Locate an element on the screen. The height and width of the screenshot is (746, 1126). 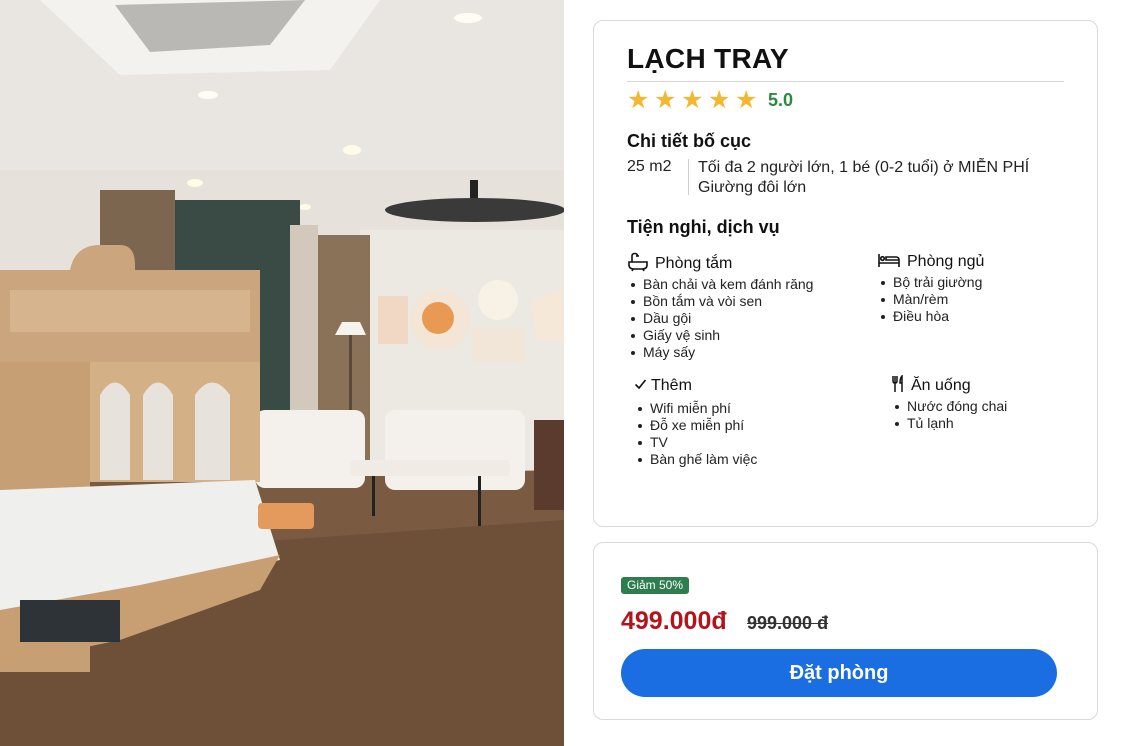
list-item: Bàn ghế làm việc is located at coordinates (695, 459).